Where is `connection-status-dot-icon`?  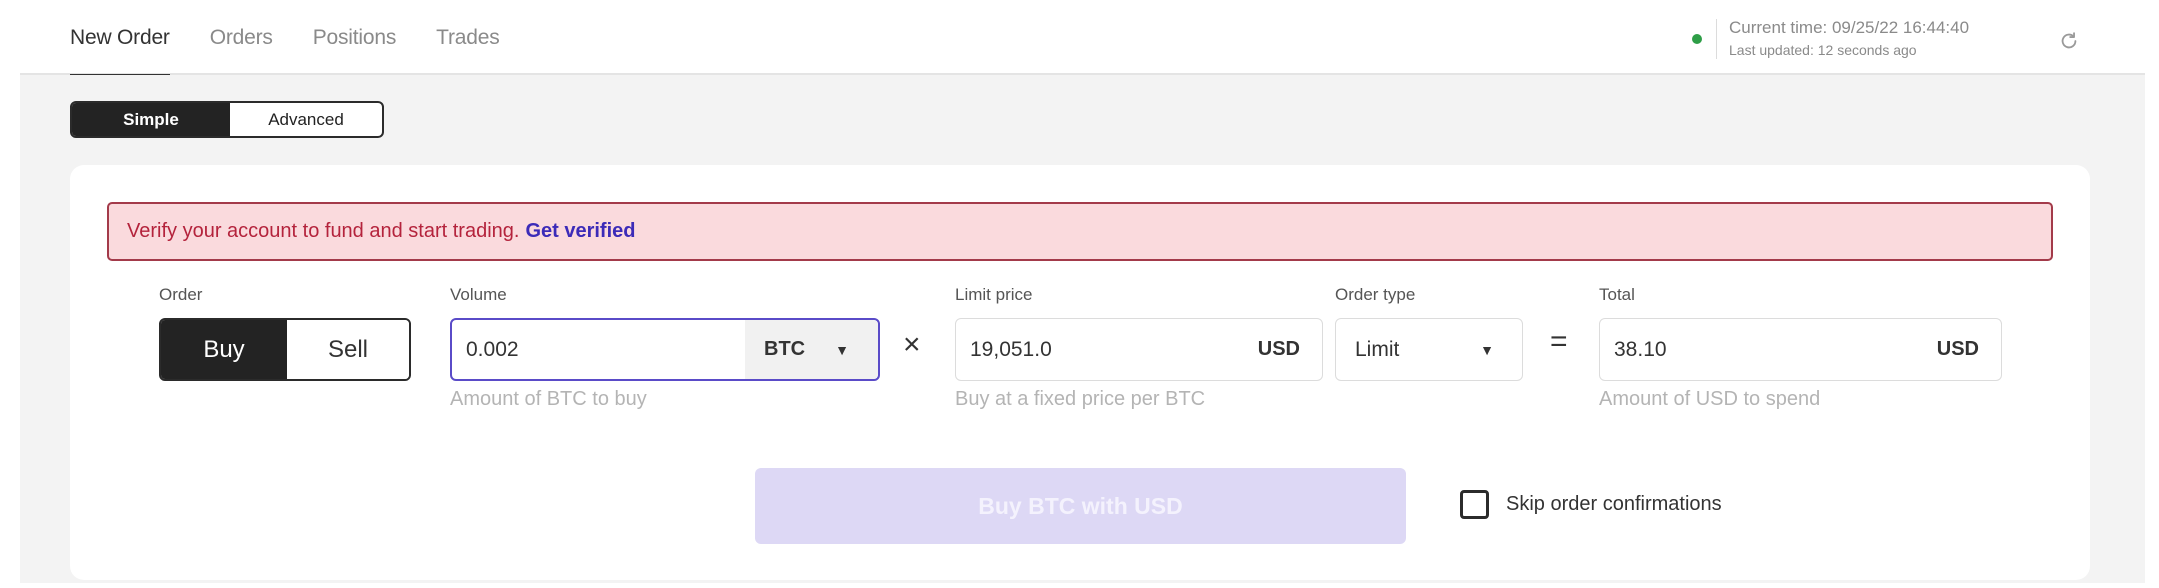
connection-status-dot-icon is located at coordinates (1697, 39).